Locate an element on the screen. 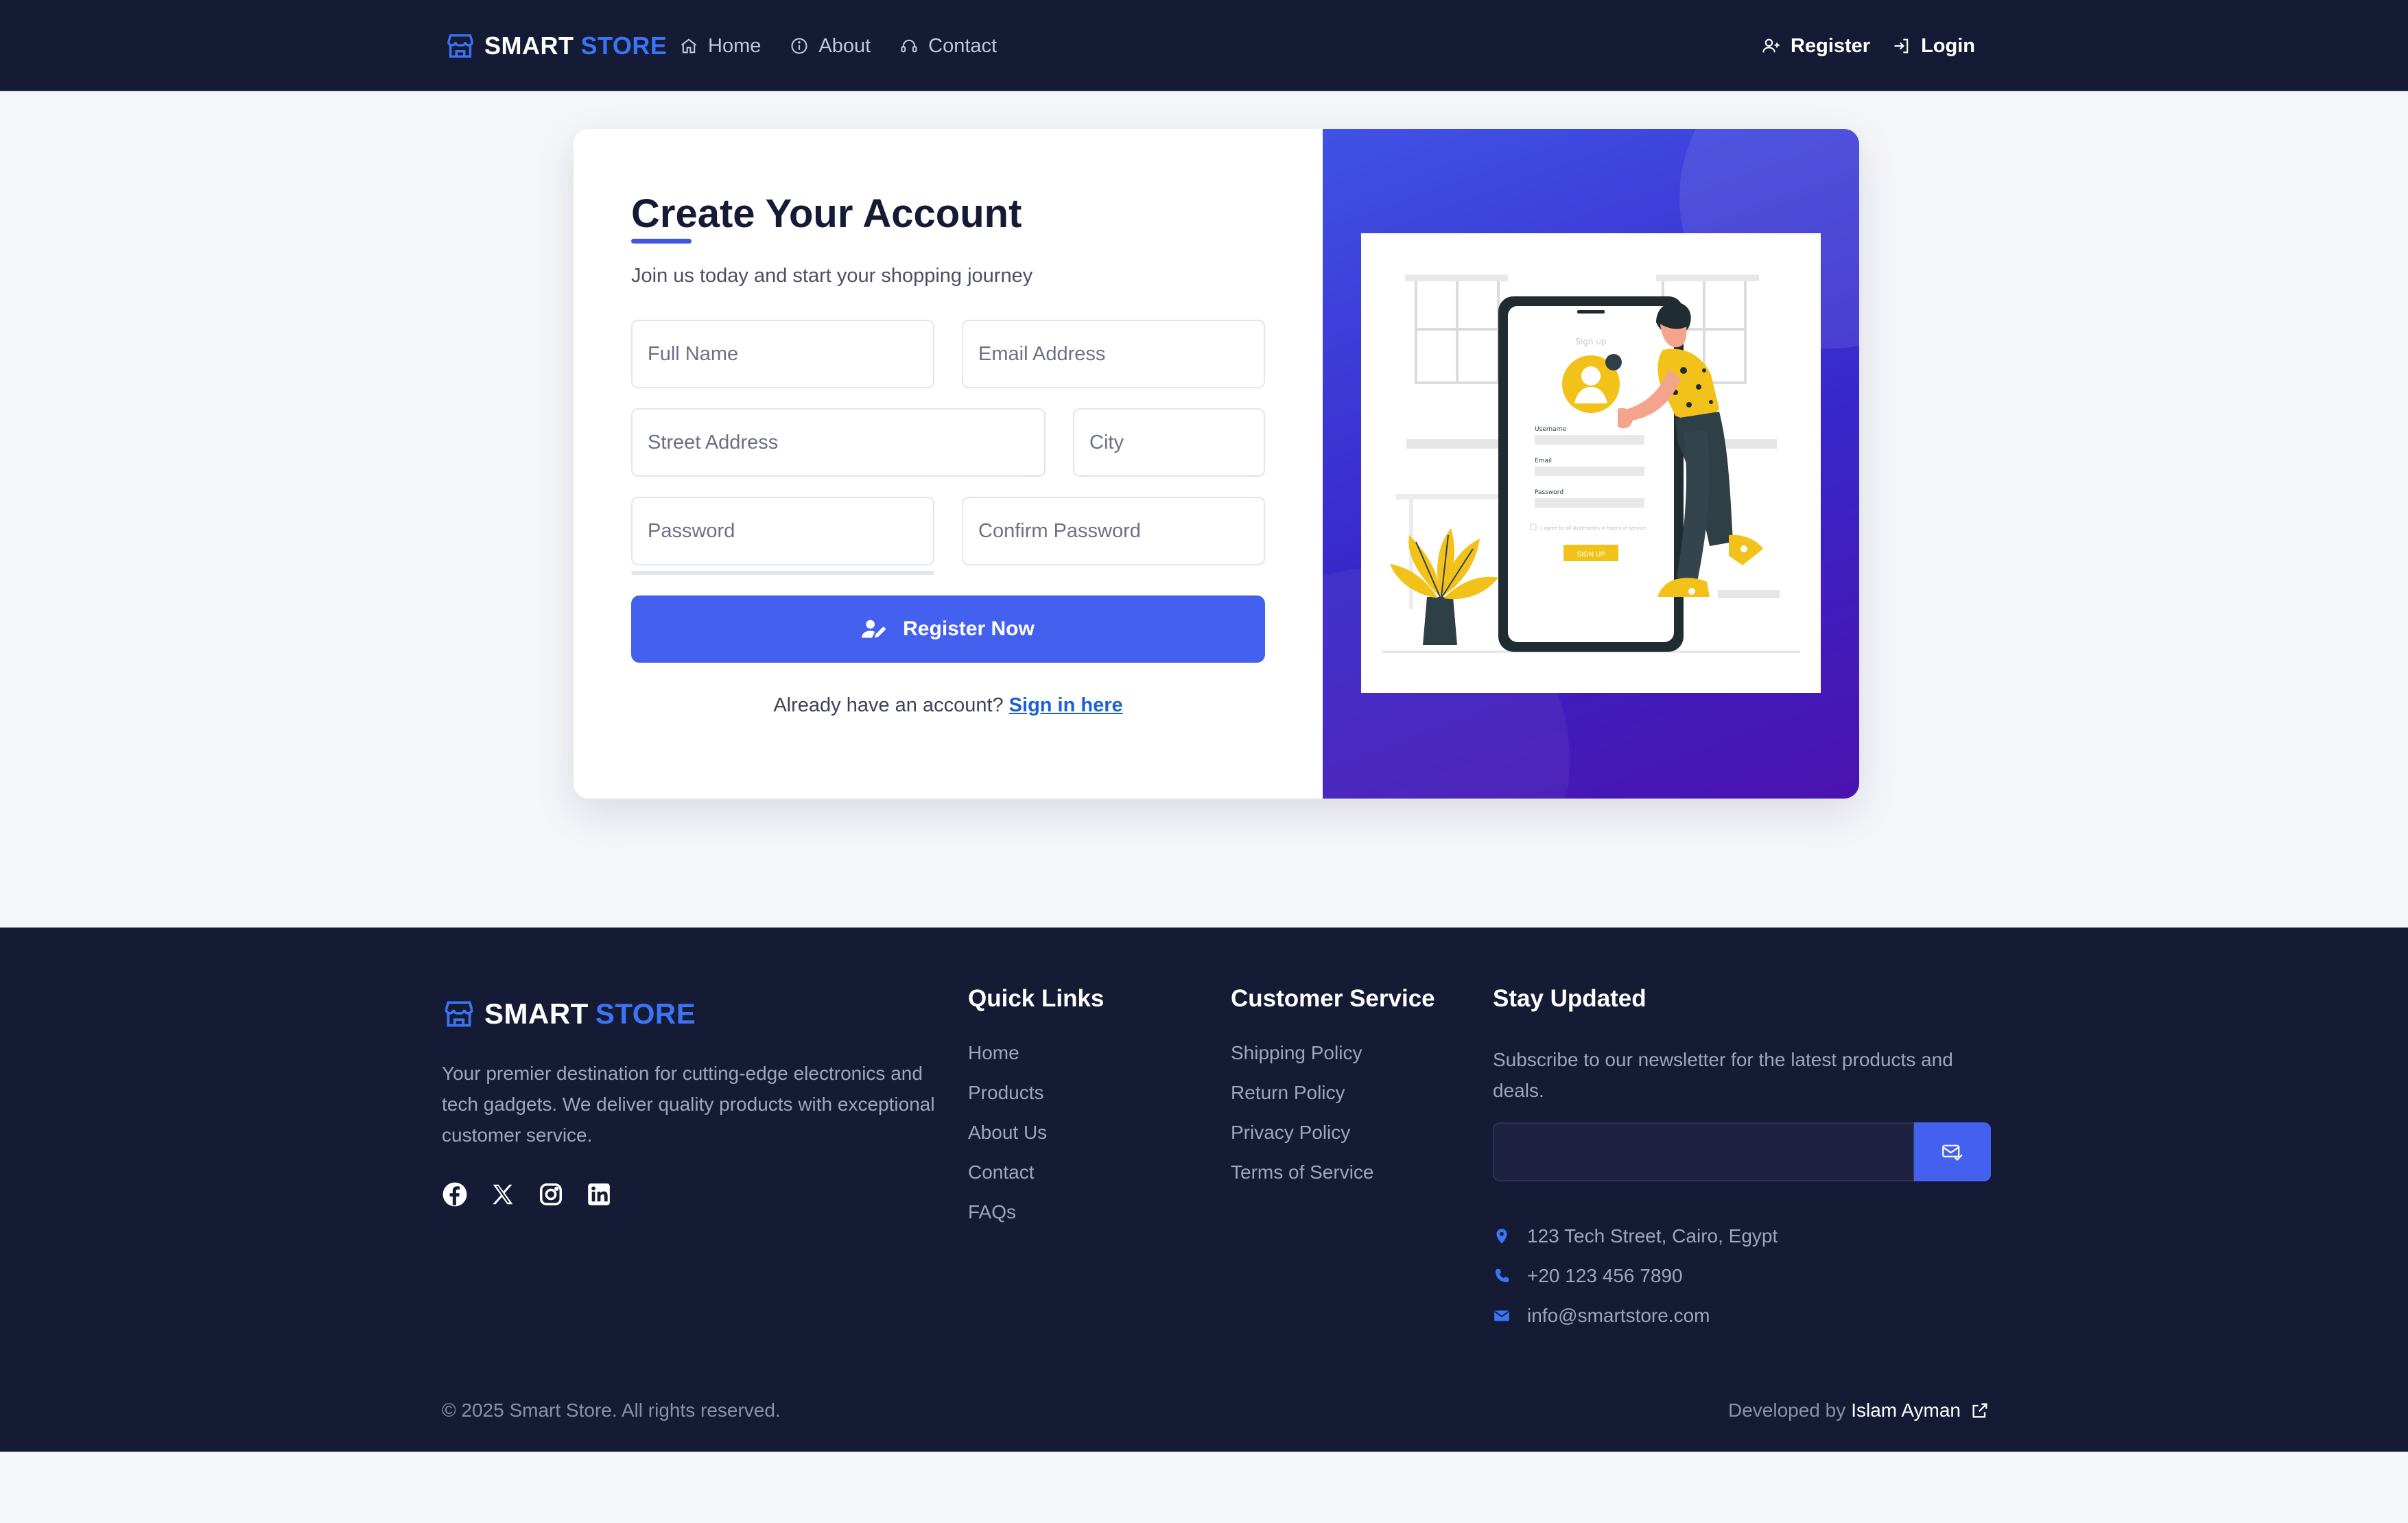 The image size is (2408, 1523). password-placeholder: Password is located at coordinates (692, 530).